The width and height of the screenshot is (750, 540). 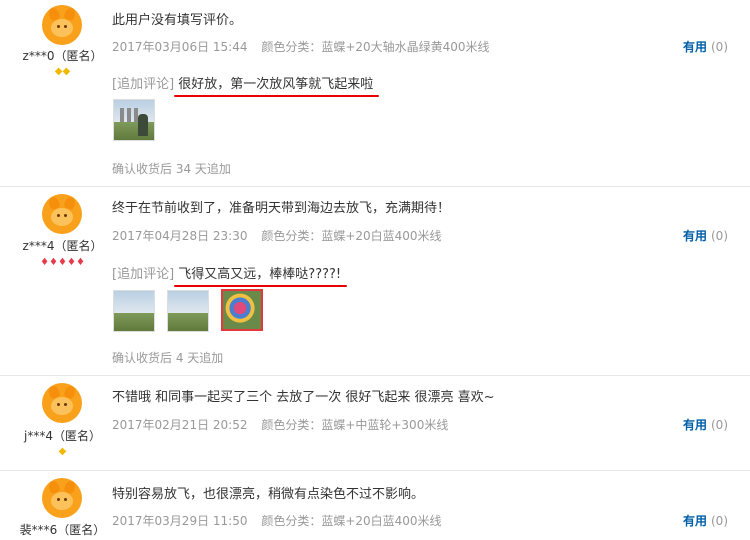 I want to click on confirm-note: 确认收货后 4 天追加, so click(x=168, y=358).